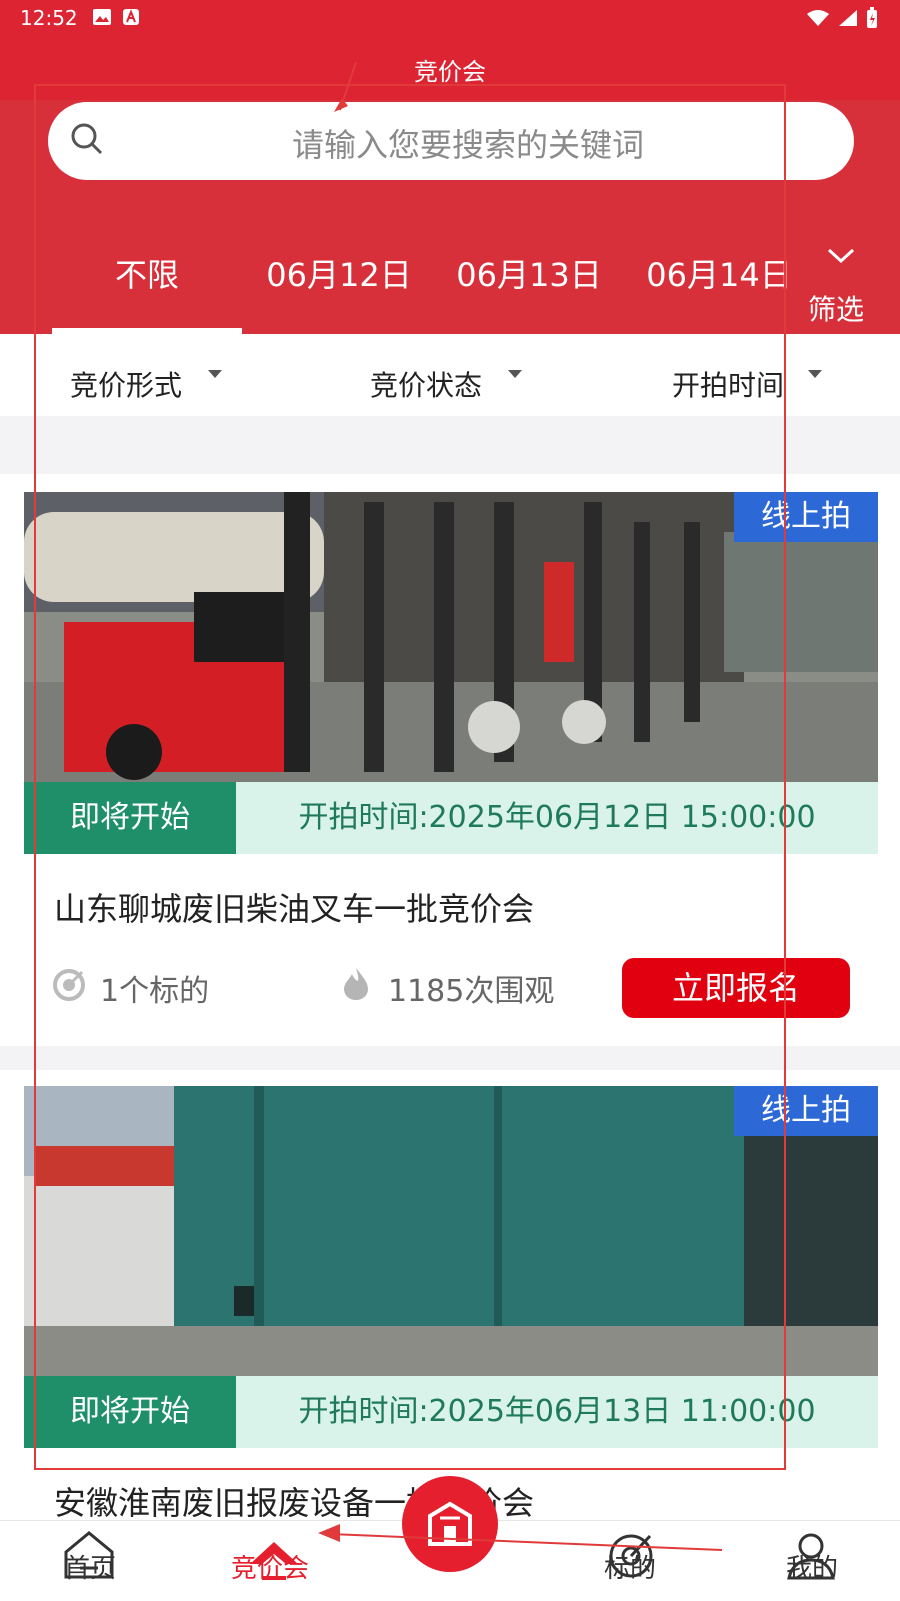  Describe the element at coordinates (90, 1566) in the screenshot. I see `nav-home: 首页` at that location.